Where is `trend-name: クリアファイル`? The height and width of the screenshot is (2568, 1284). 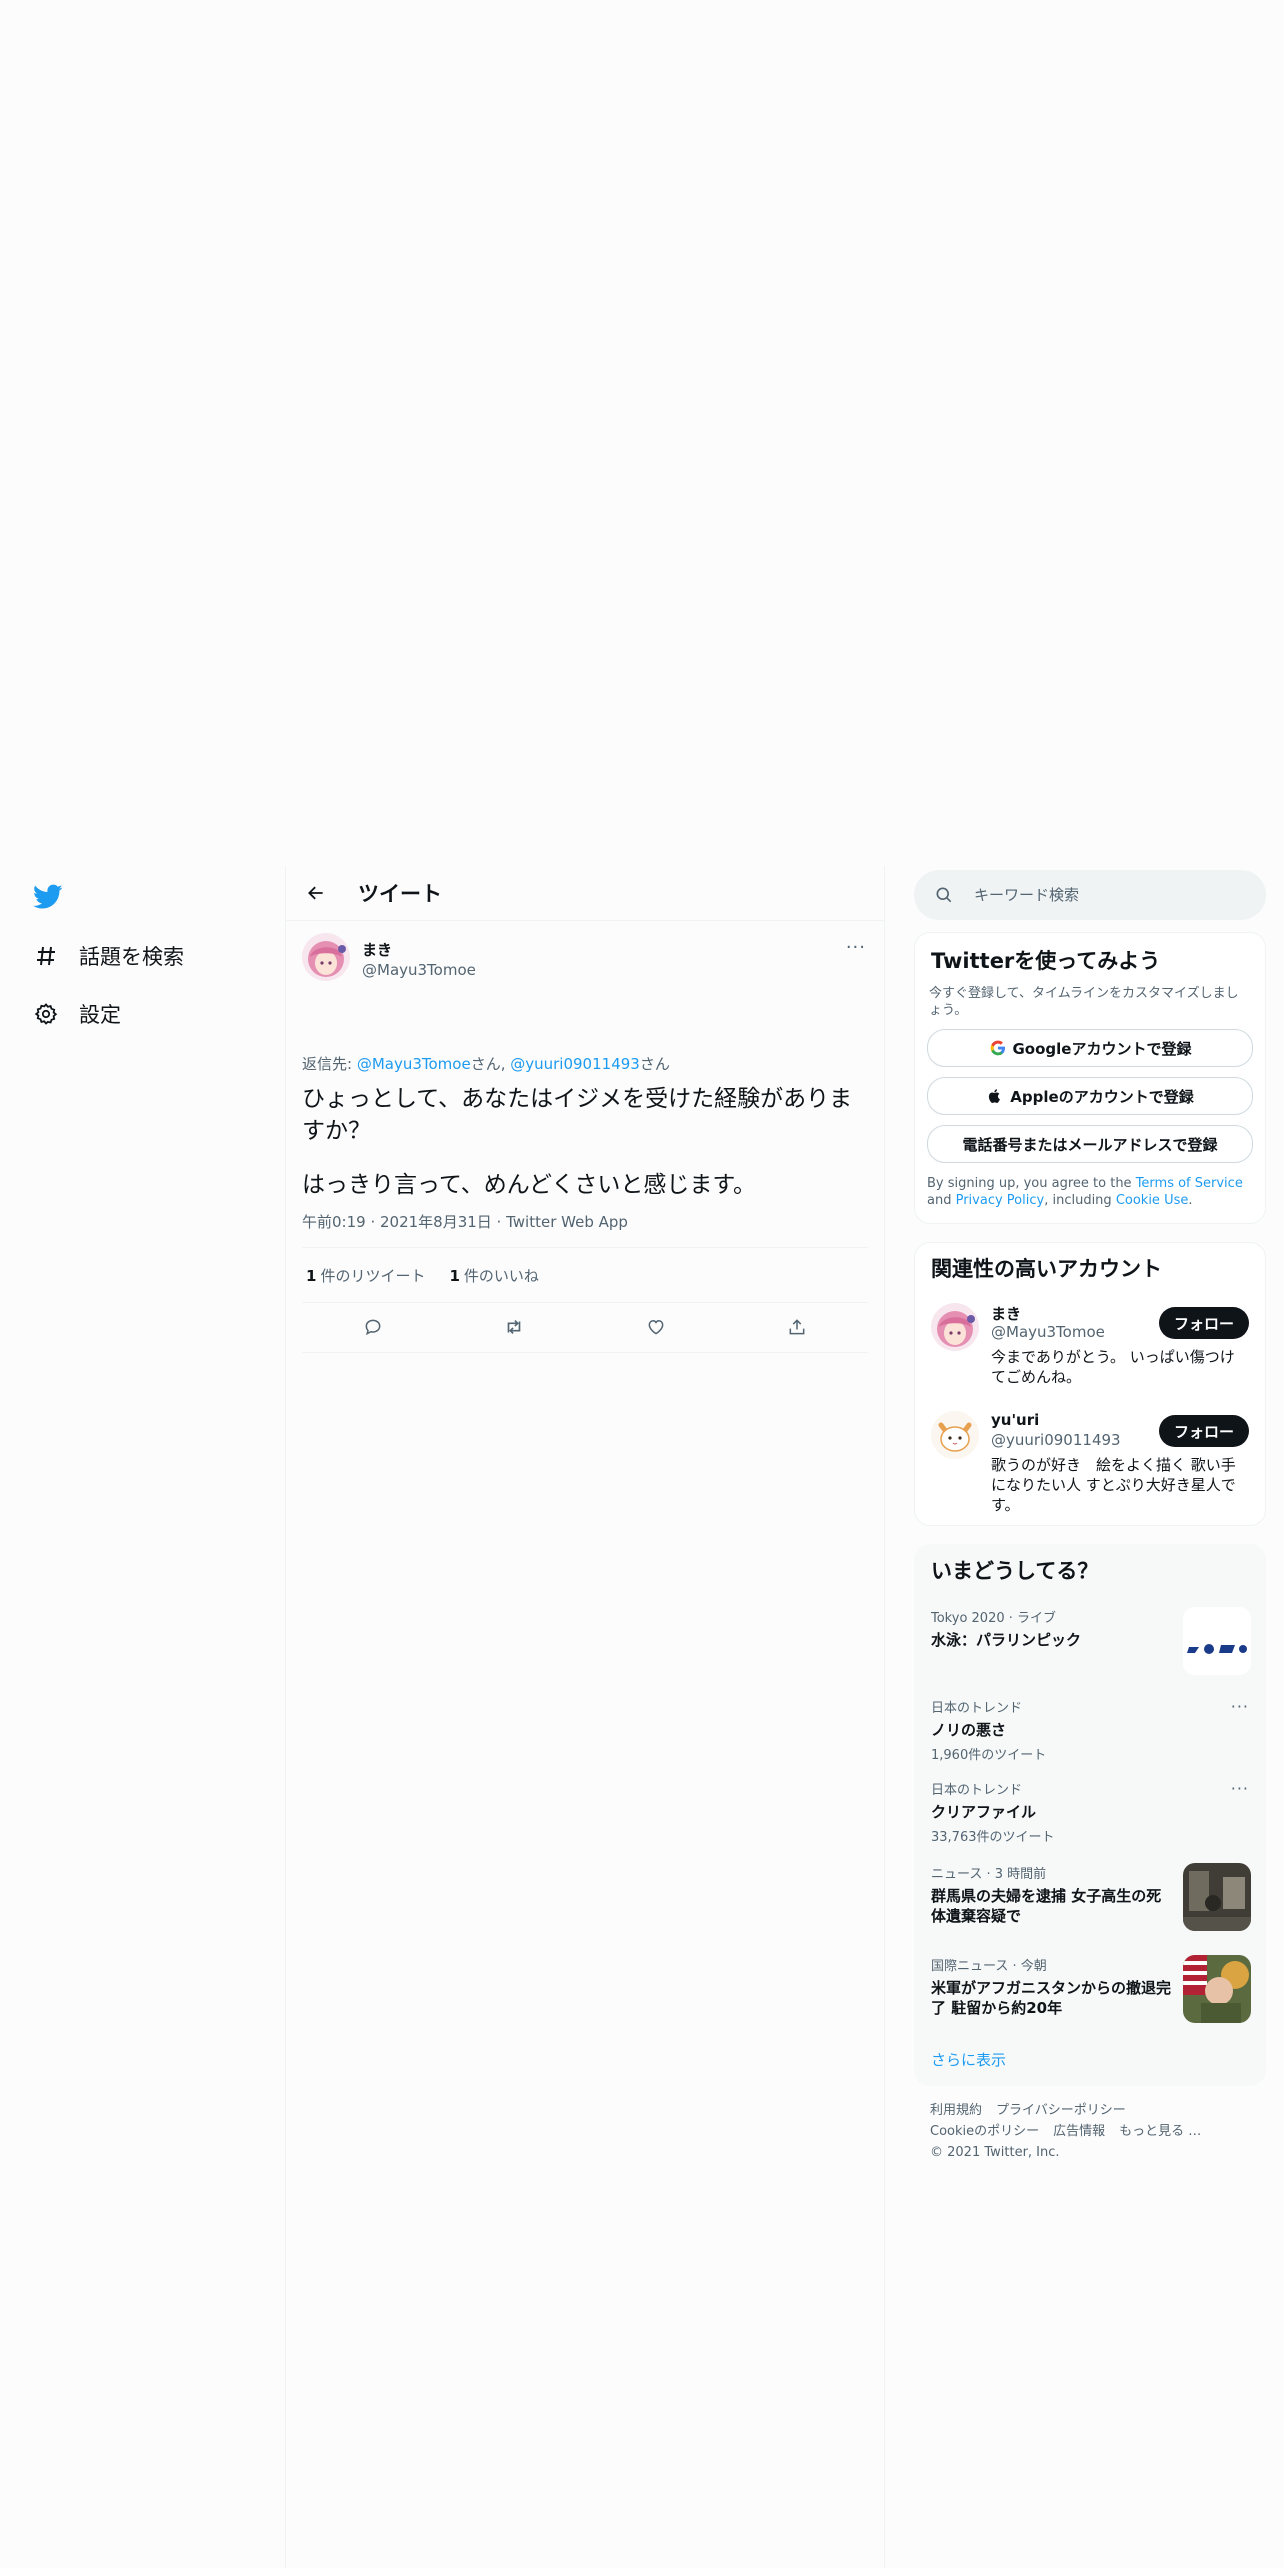
trend-name: クリアファイル is located at coordinates (984, 1812).